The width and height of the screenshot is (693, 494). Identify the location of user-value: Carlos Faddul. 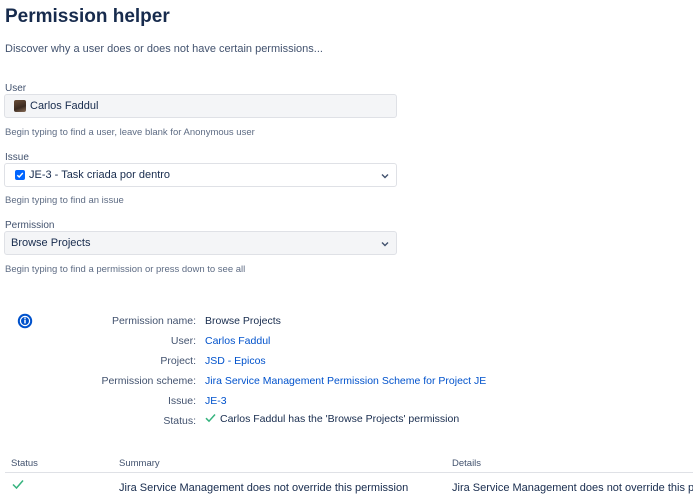
(64, 106).